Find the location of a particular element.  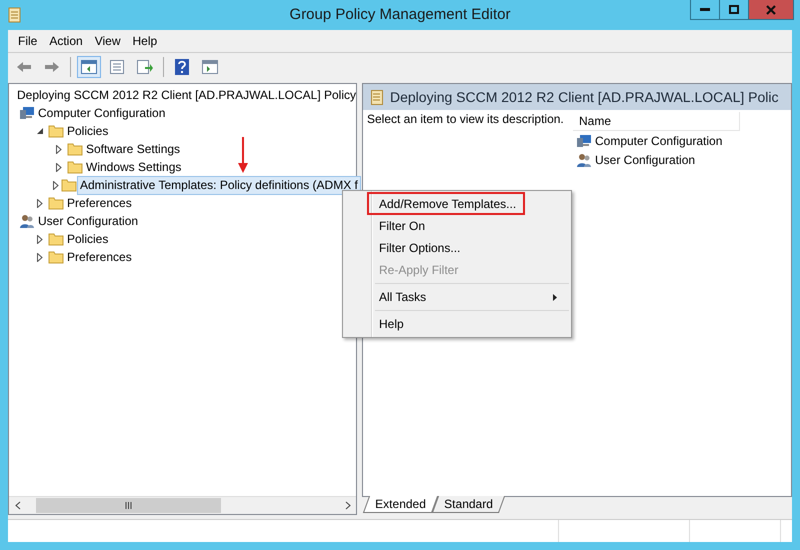

window-title: Group Policy Management Editor is located at coordinates (400, 14).